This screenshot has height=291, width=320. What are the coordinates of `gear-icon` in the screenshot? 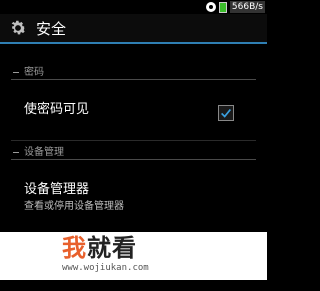 It's located at (18, 28).